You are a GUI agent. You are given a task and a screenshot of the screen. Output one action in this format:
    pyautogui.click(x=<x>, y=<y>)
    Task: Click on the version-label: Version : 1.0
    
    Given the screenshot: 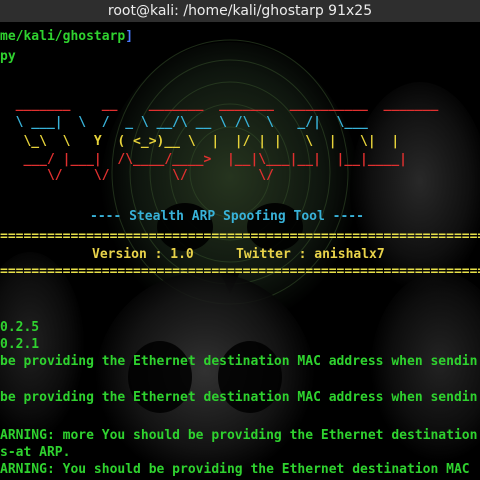 What is the action you would take?
    pyautogui.click(x=143, y=254)
    